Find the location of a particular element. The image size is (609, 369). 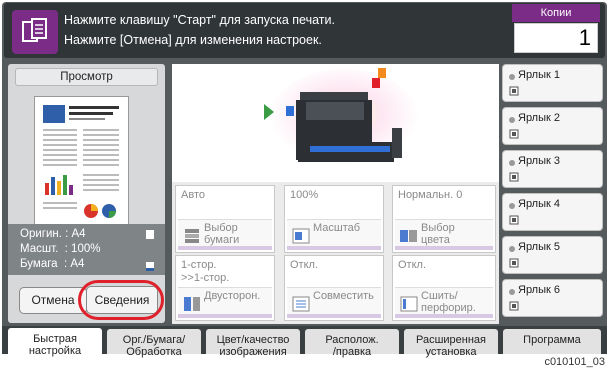

tab-org-paper-line2: Обработка is located at coordinates (154, 352).